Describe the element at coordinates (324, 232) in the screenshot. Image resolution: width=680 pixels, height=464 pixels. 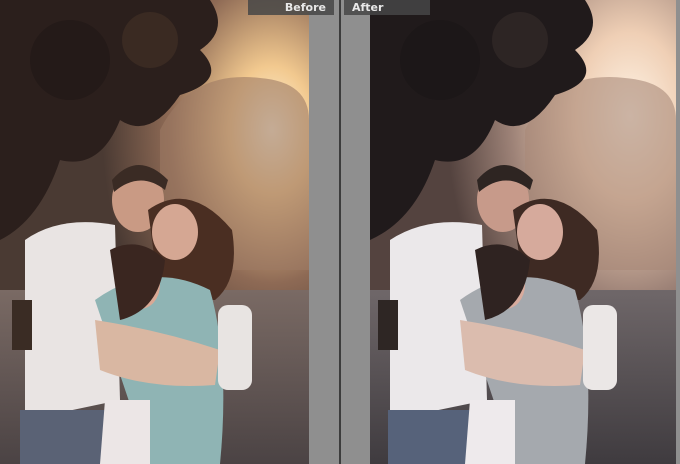
I see `compare-gutter-left` at that location.